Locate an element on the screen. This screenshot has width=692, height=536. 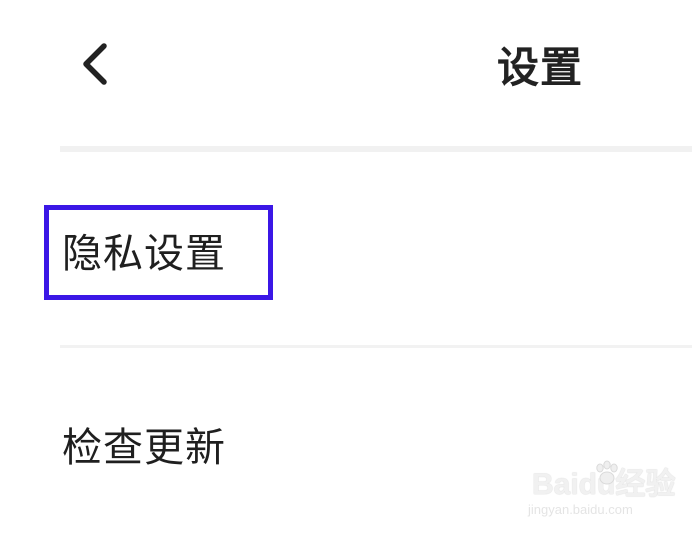
settings-item-label: 检查更新 is located at coordinates (144, 448).